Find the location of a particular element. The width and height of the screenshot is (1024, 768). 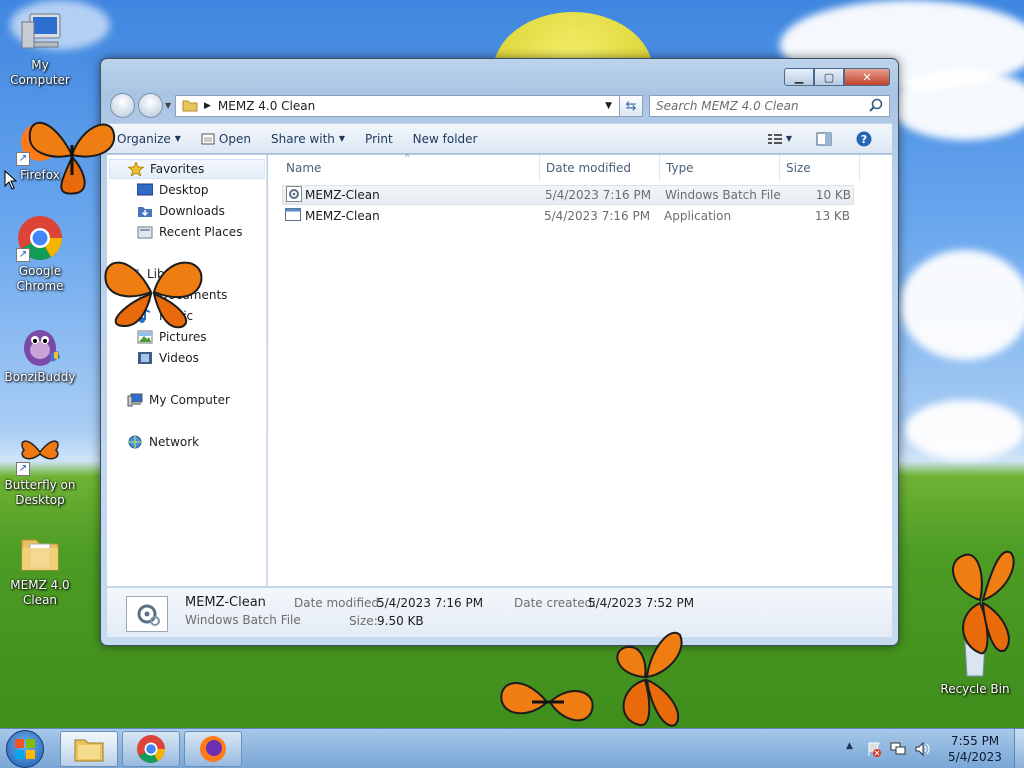

firefox-icon is located at coordinates (213, 749).